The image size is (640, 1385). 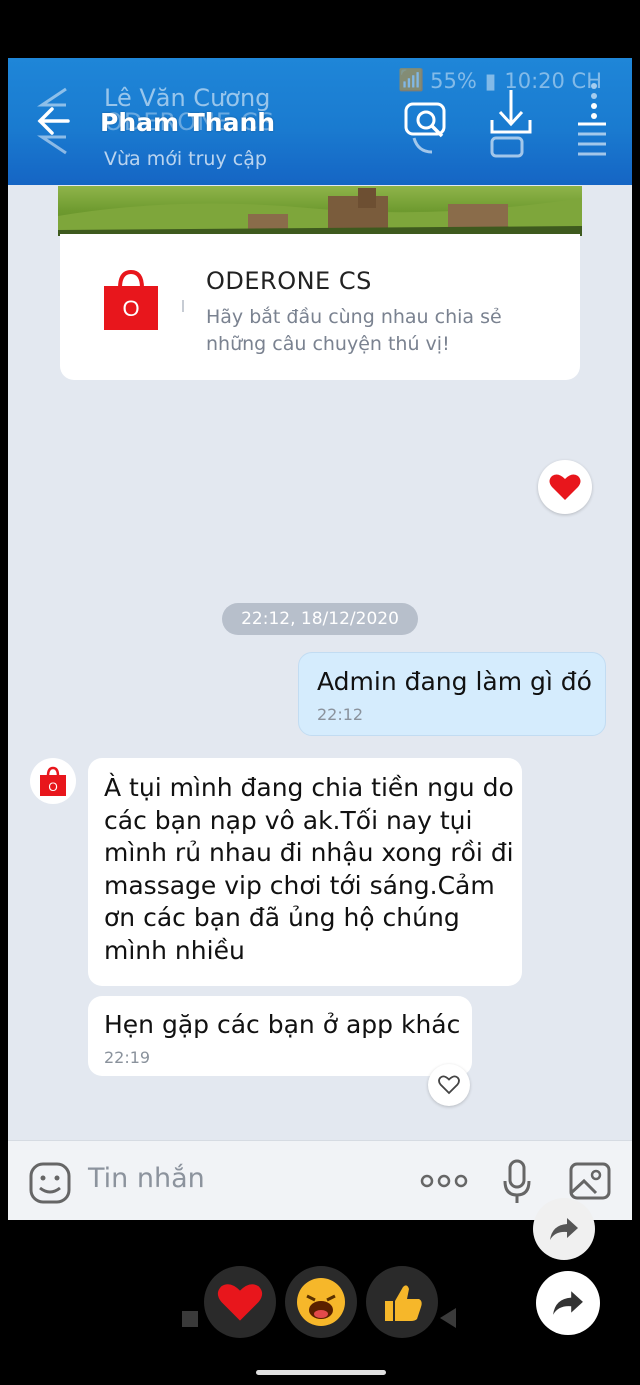 What do you see at coordinates (52, 120) in the screenshot?
I see `back-arrow-icon` at bounding box center [52, 120].